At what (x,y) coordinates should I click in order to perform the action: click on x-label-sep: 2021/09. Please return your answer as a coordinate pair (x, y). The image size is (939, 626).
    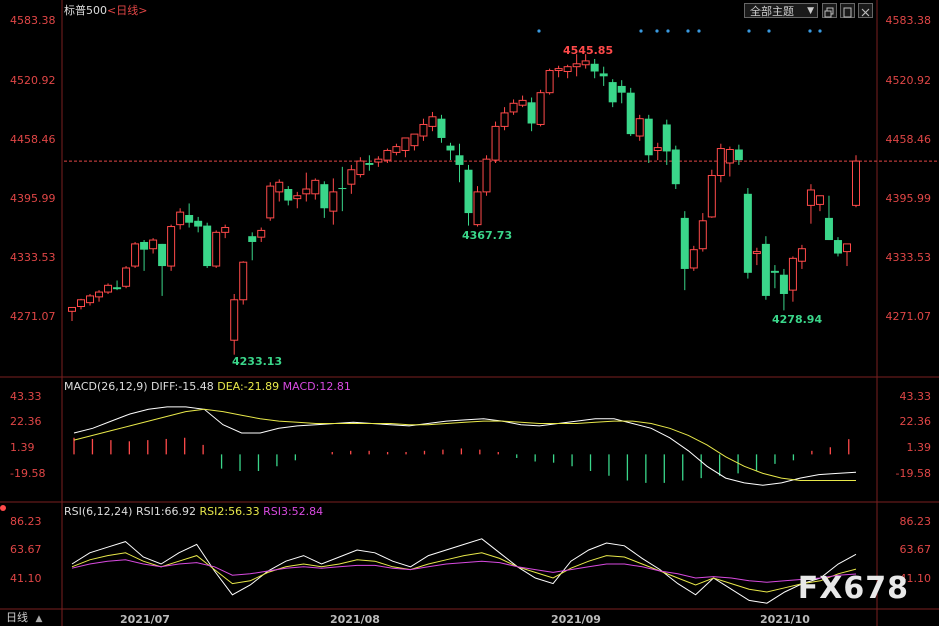
    Looking at the image, I should click on (576, 619).